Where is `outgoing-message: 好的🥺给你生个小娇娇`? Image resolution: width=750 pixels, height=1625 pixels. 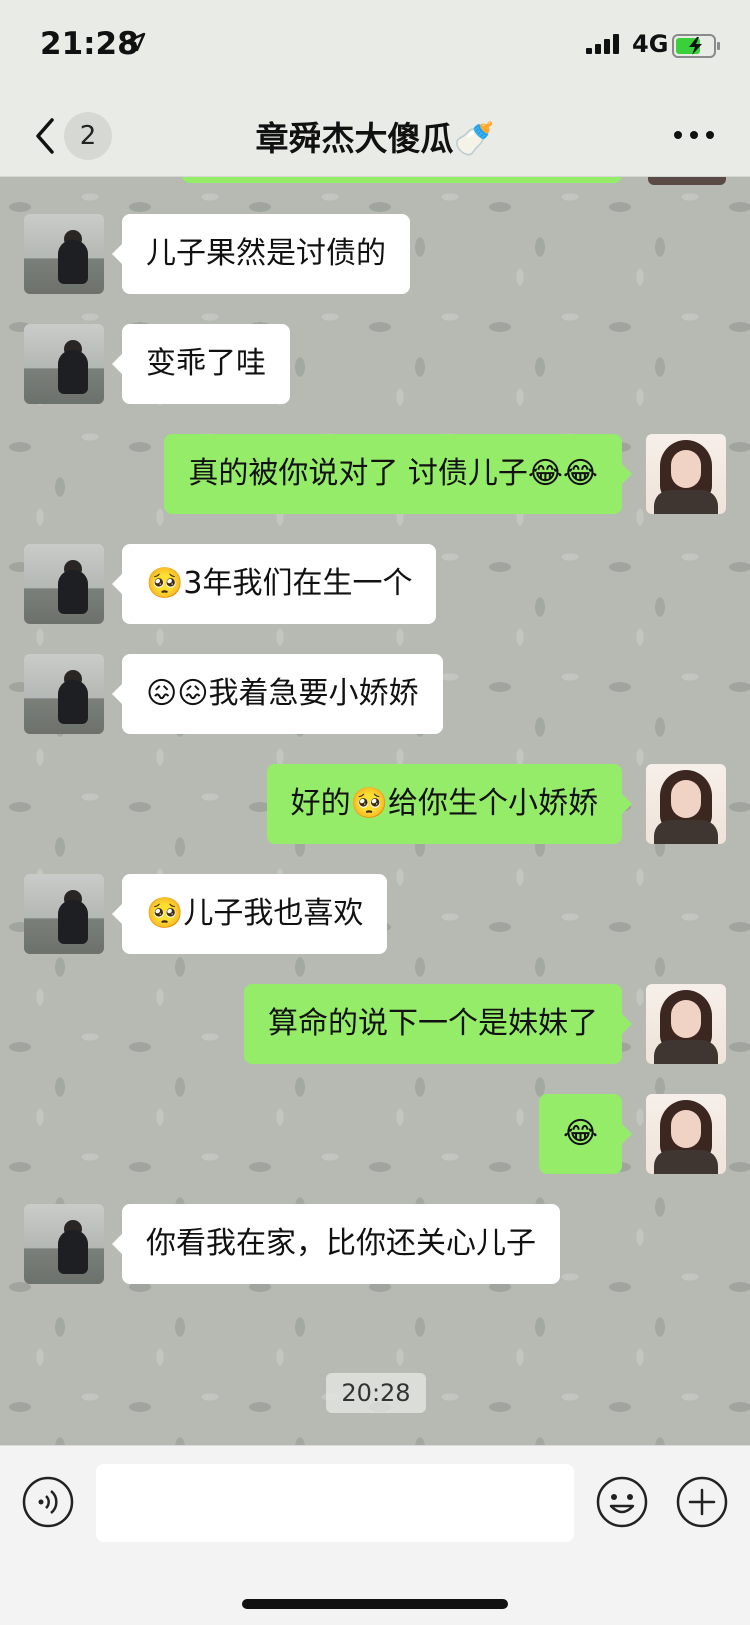
outgoing-message: 好的🥺给你生个小娇娇 is located at coordinates (449, 804).